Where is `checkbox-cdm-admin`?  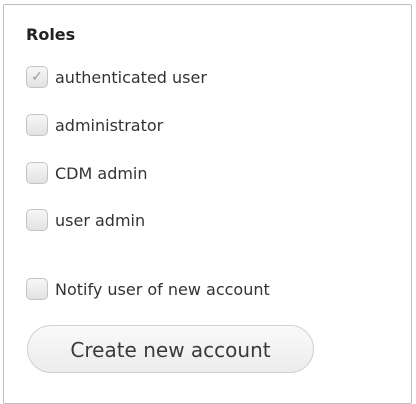
checkbox-cdm-admin is located at coordinates (37, 173).